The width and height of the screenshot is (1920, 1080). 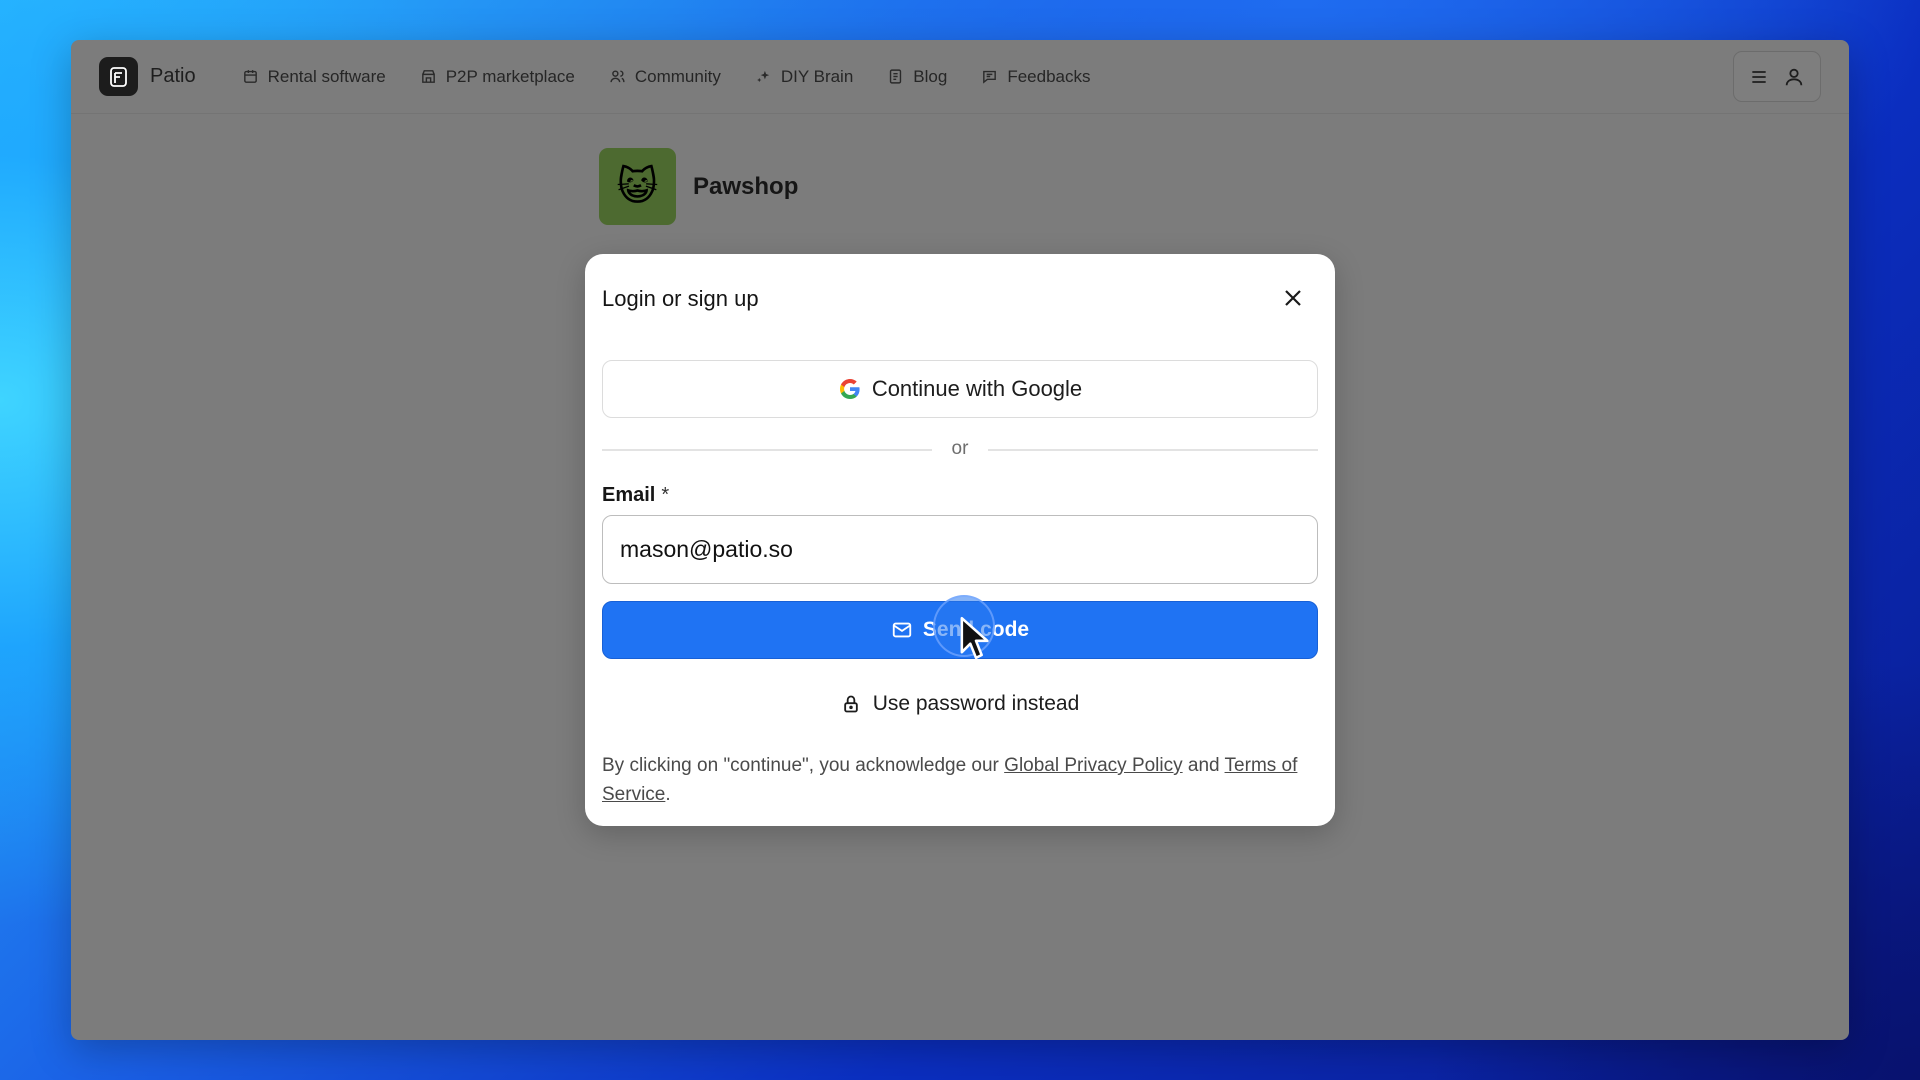 I want to click on nav-item-label: Rental software, so click(x=326, y=76).